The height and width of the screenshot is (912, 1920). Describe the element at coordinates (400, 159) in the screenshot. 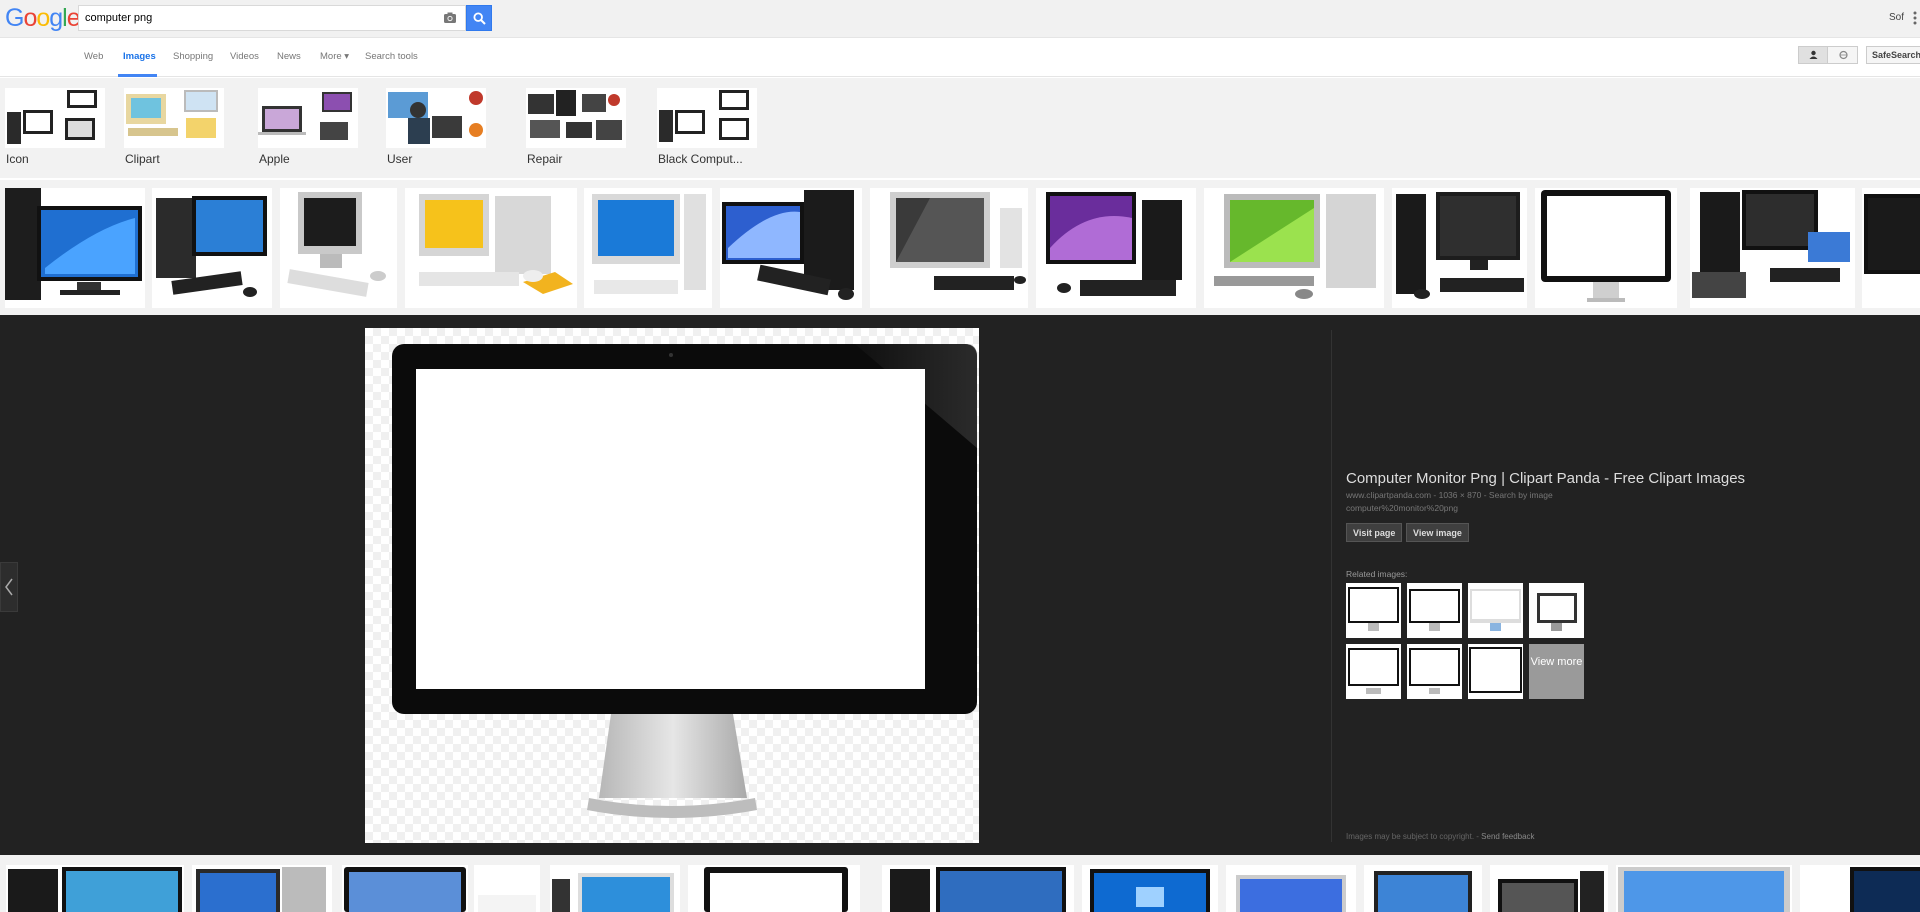

I see `category-label: User` at that location.